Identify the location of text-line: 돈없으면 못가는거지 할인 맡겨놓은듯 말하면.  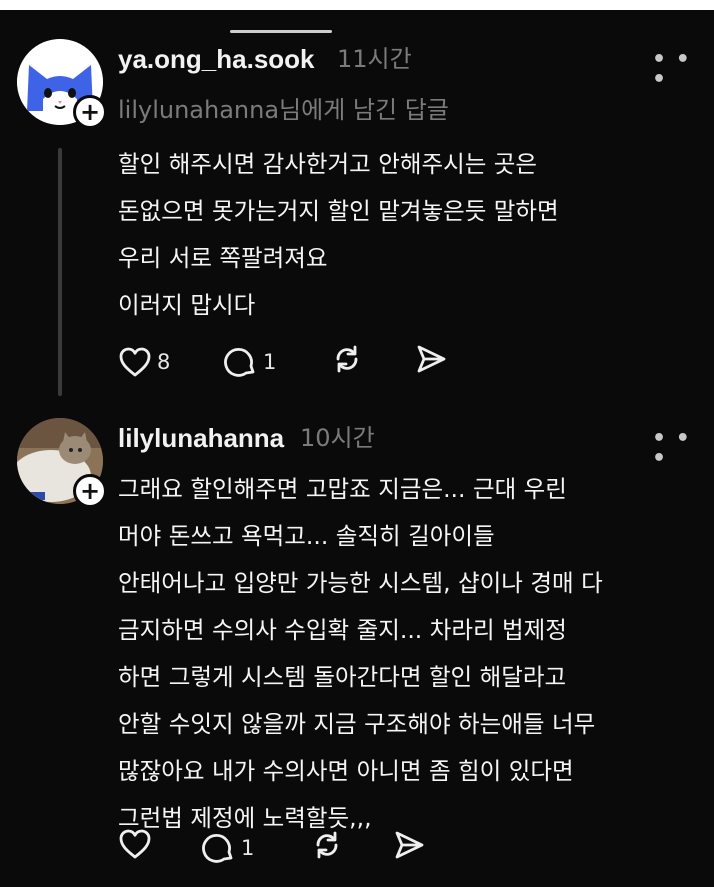
(338, 211).